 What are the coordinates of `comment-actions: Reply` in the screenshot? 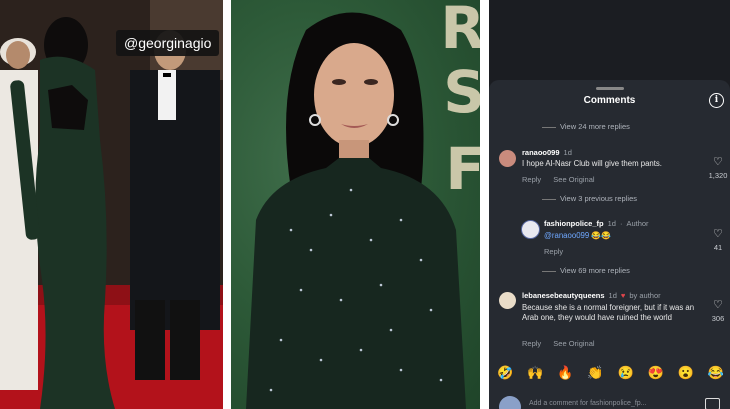 It's located at (558, 251).